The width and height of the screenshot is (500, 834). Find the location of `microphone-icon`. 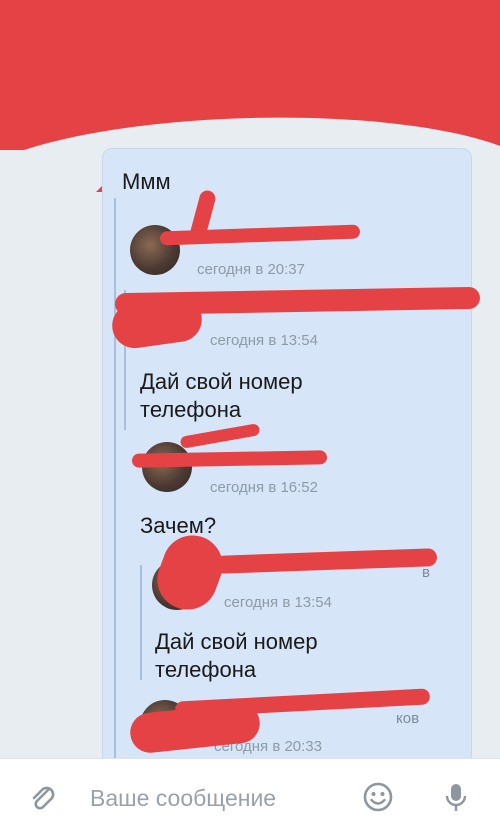

microphone-icon is located at coordinates (456, 797).